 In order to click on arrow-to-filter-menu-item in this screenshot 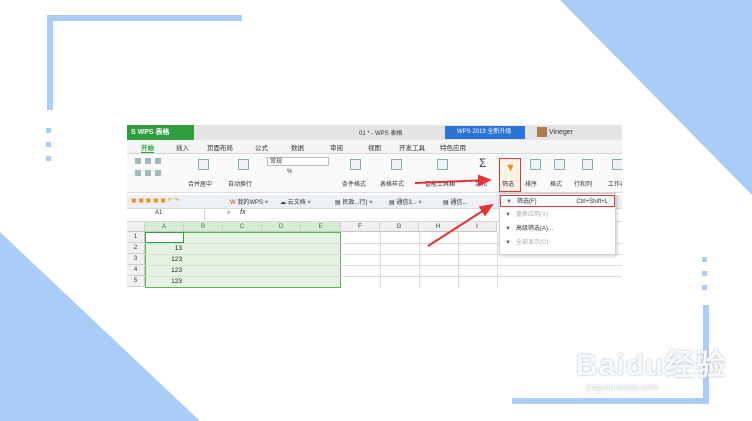, I will do `click(460, 225)`.